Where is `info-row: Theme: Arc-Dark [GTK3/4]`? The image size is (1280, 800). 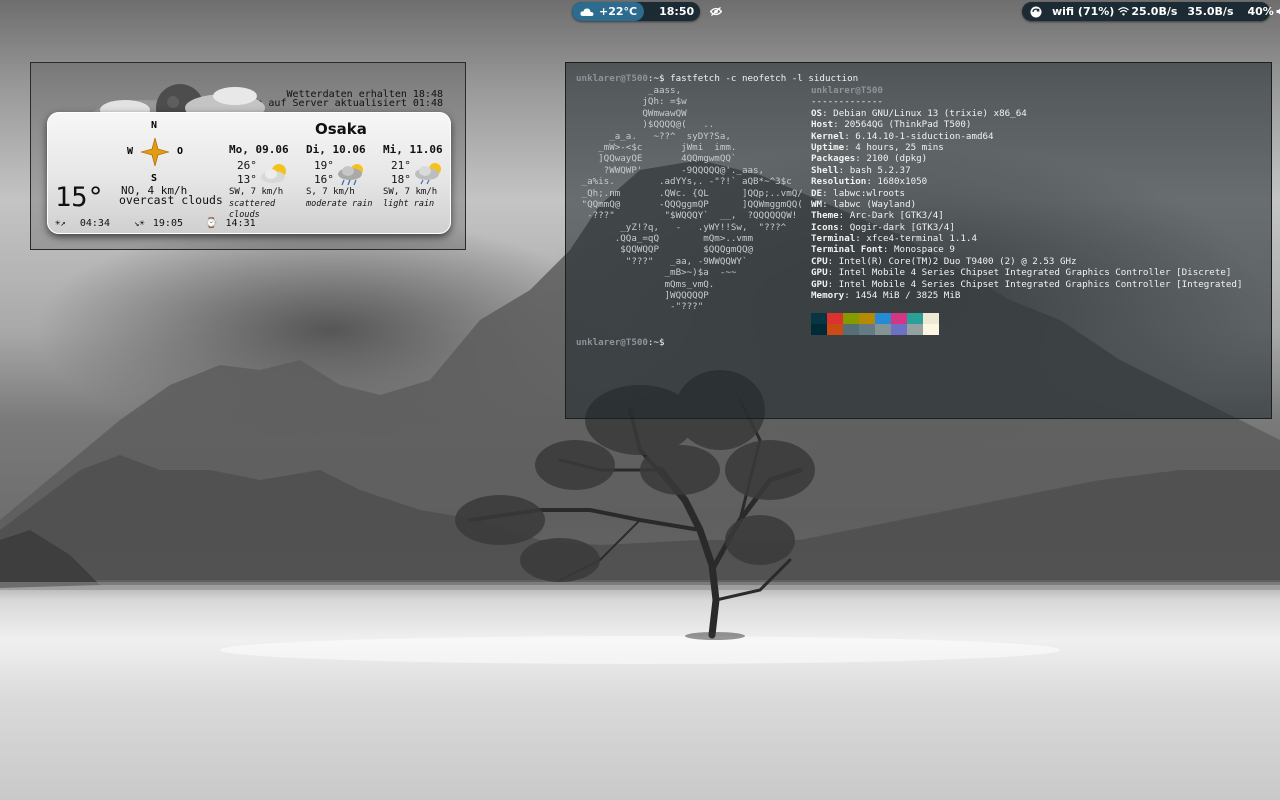 info-row: Theme: Arc-Dark [GTK3/4] is located at coordinates (1026, 215).